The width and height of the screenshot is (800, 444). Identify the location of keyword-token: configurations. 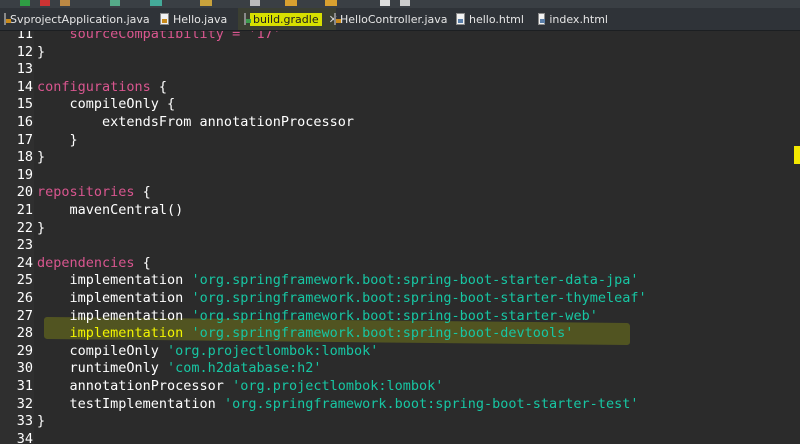
(94, 86).